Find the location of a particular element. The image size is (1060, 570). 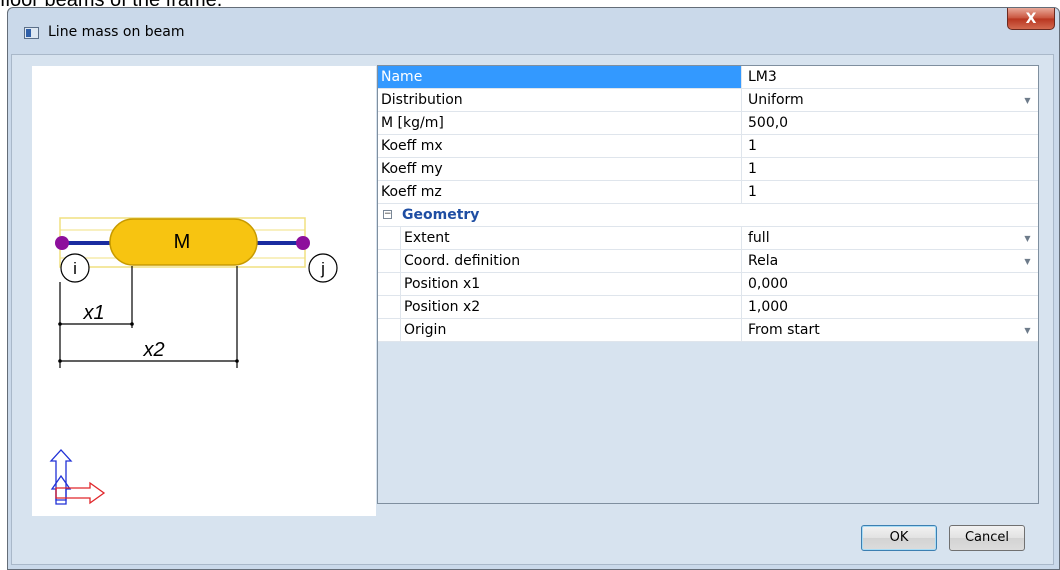

property-value-position-x1: 0,000 is located at coordinates (890, 284).